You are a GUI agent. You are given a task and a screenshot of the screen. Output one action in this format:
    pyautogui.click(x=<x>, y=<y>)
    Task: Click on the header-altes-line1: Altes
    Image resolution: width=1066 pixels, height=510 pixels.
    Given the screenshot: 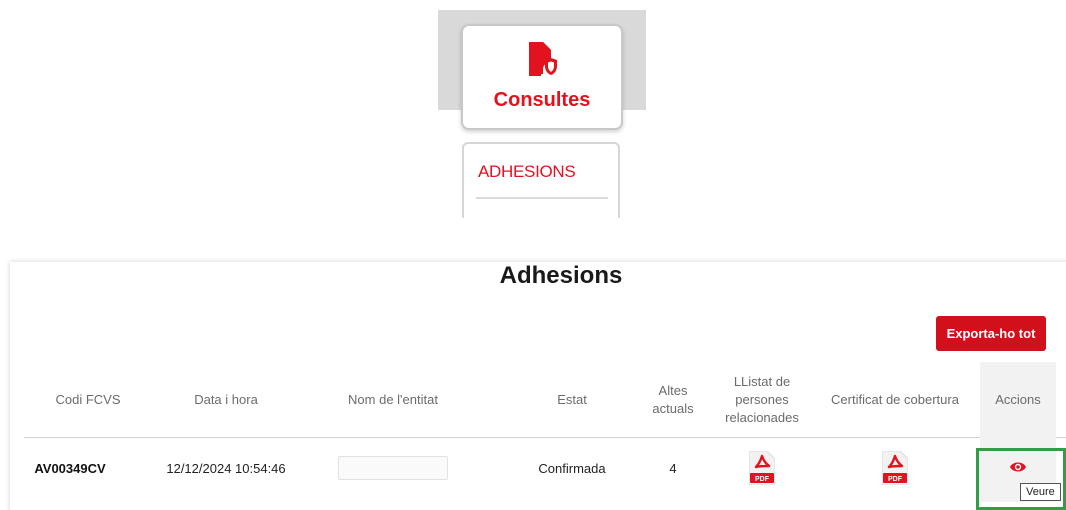 What is the action you would take?
    pyautogui.click(x=673, y=390)
    